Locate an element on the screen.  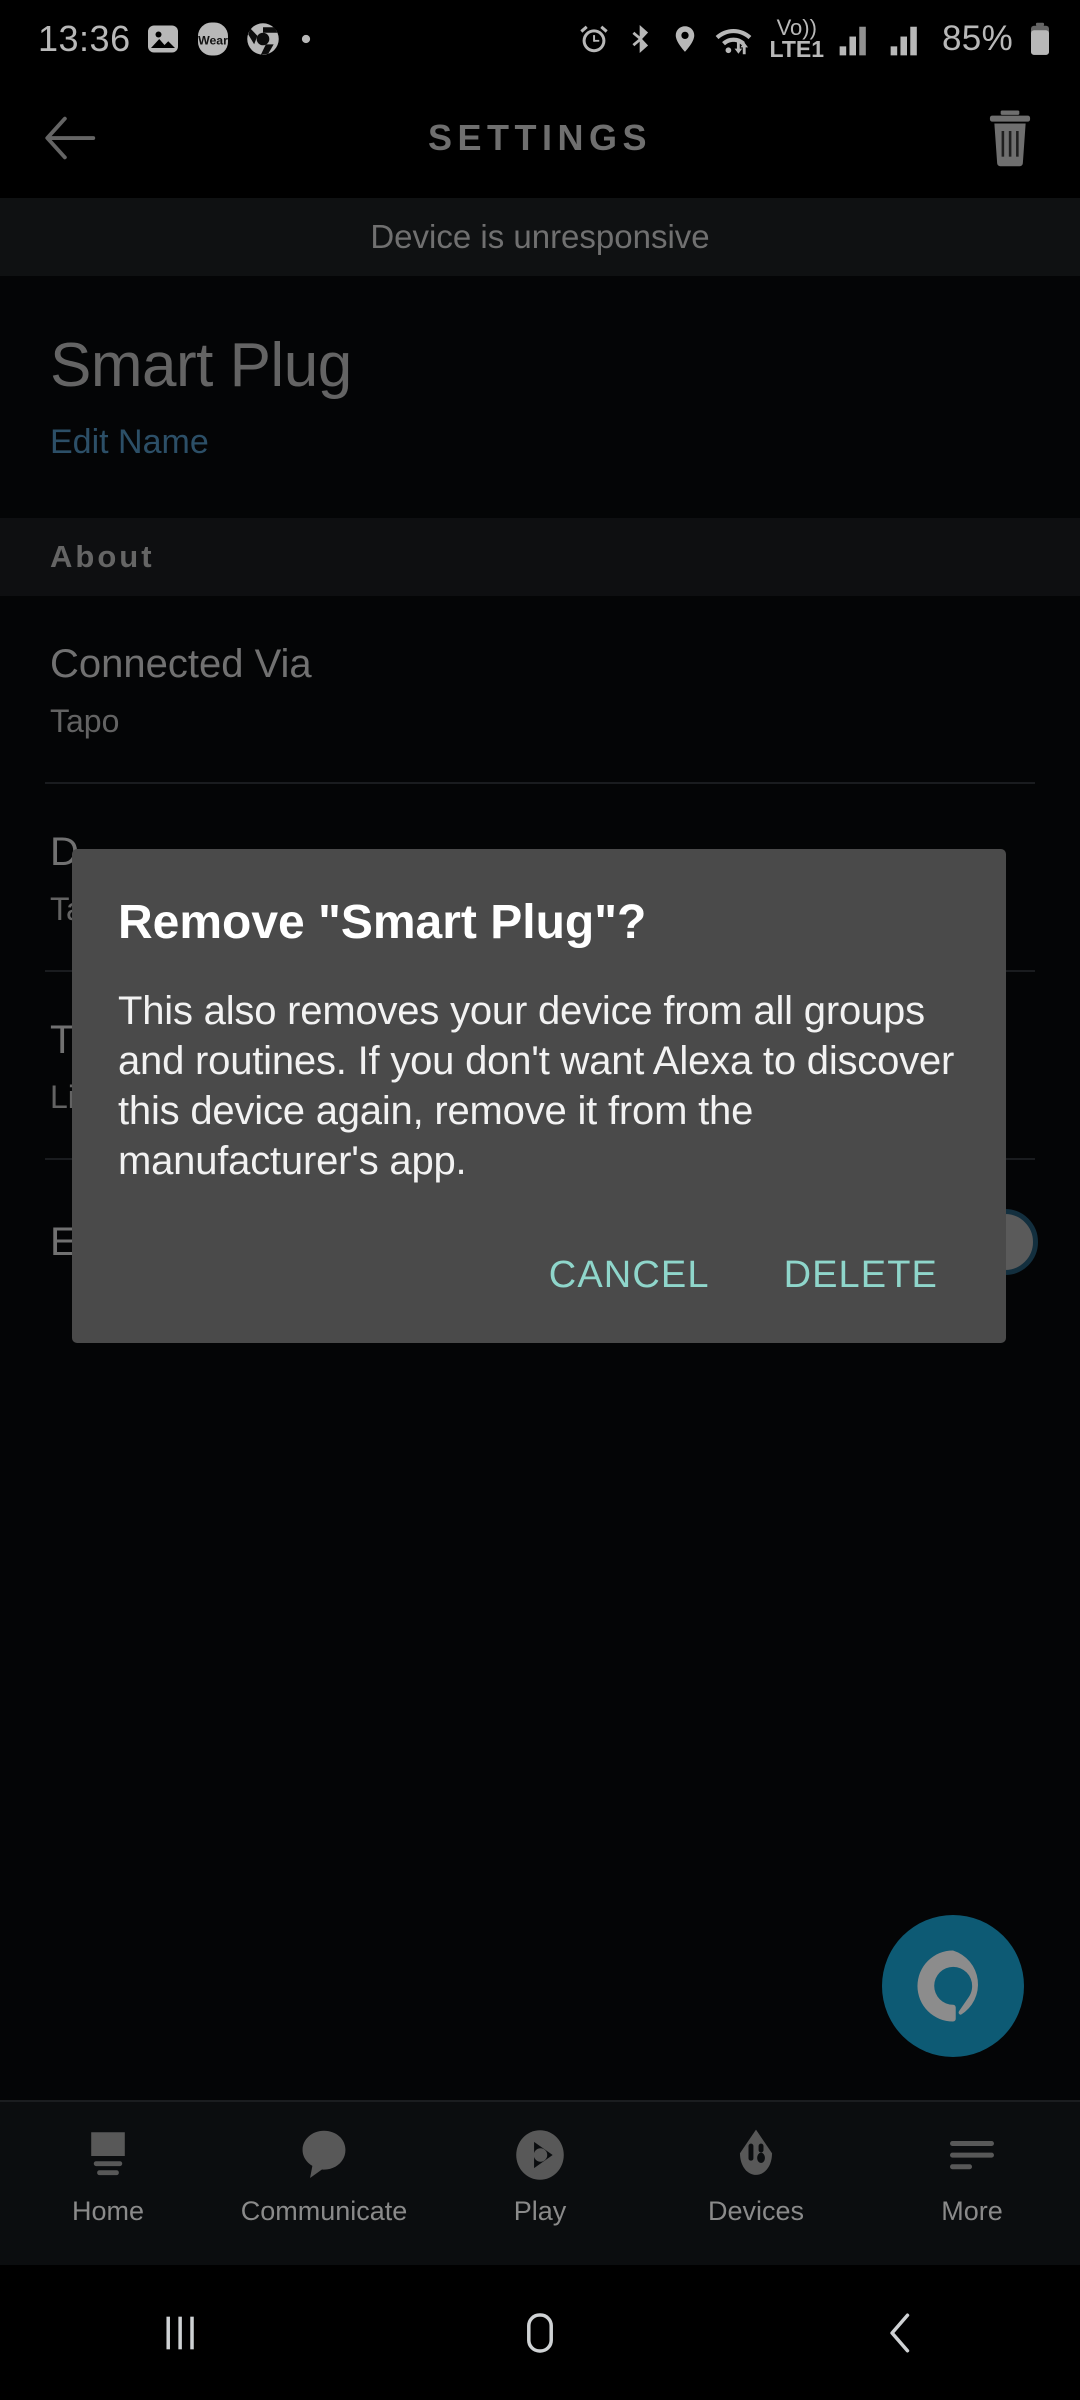
home-button is located at coordinates (540, 2333).